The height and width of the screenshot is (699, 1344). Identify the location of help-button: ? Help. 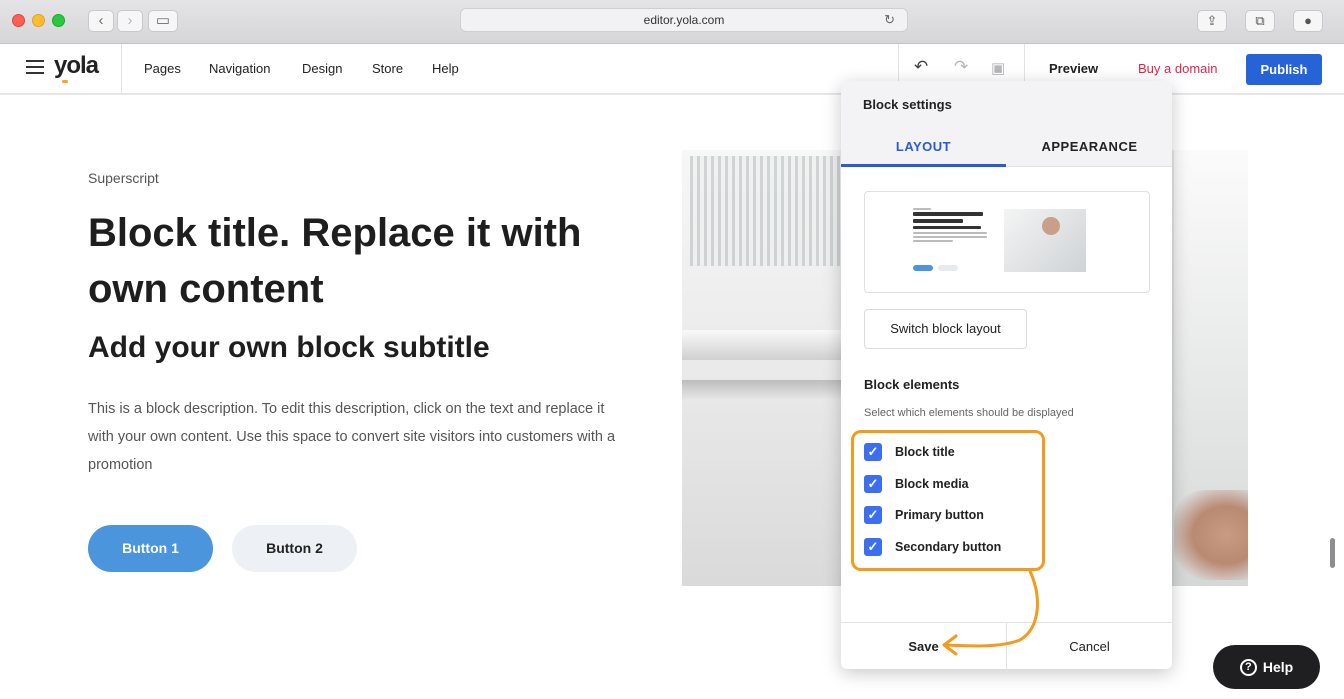
(1266, 667).